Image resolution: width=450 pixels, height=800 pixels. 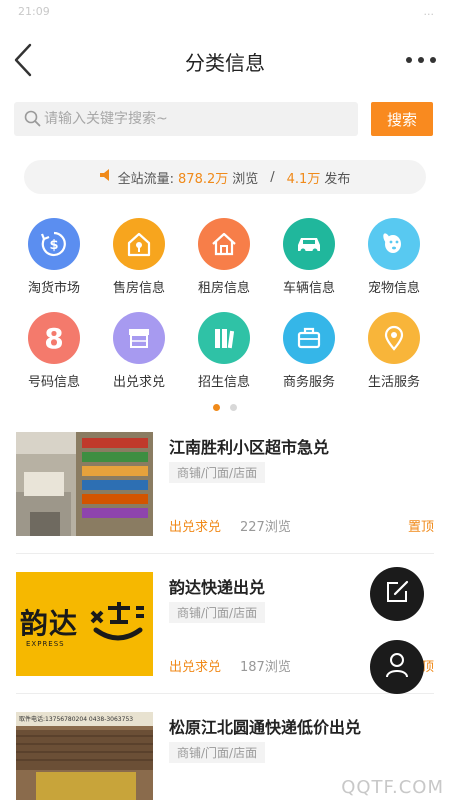 I want to click on category-taohuo: $ 淘货市场, so click(x=54, y=260).